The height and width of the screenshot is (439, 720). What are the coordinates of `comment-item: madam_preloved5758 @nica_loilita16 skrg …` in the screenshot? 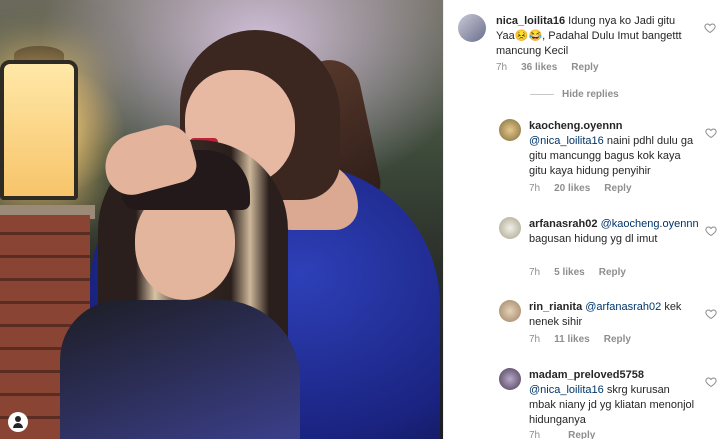 It's located at (609, 403).